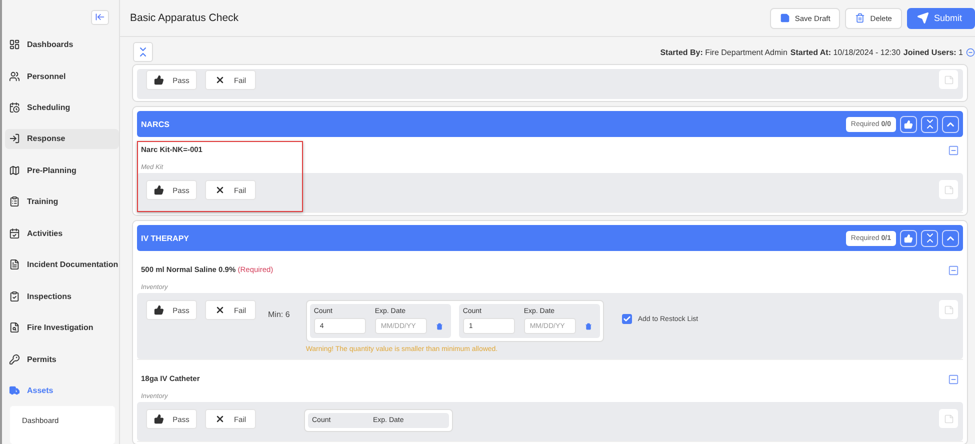 The height and width of the screenshot is (444, 975). What do you see at coordinates (724, 52) in the screenshot?
I see `info-text: Started By: Fire Department Admin` at bounding box center [724, 52].